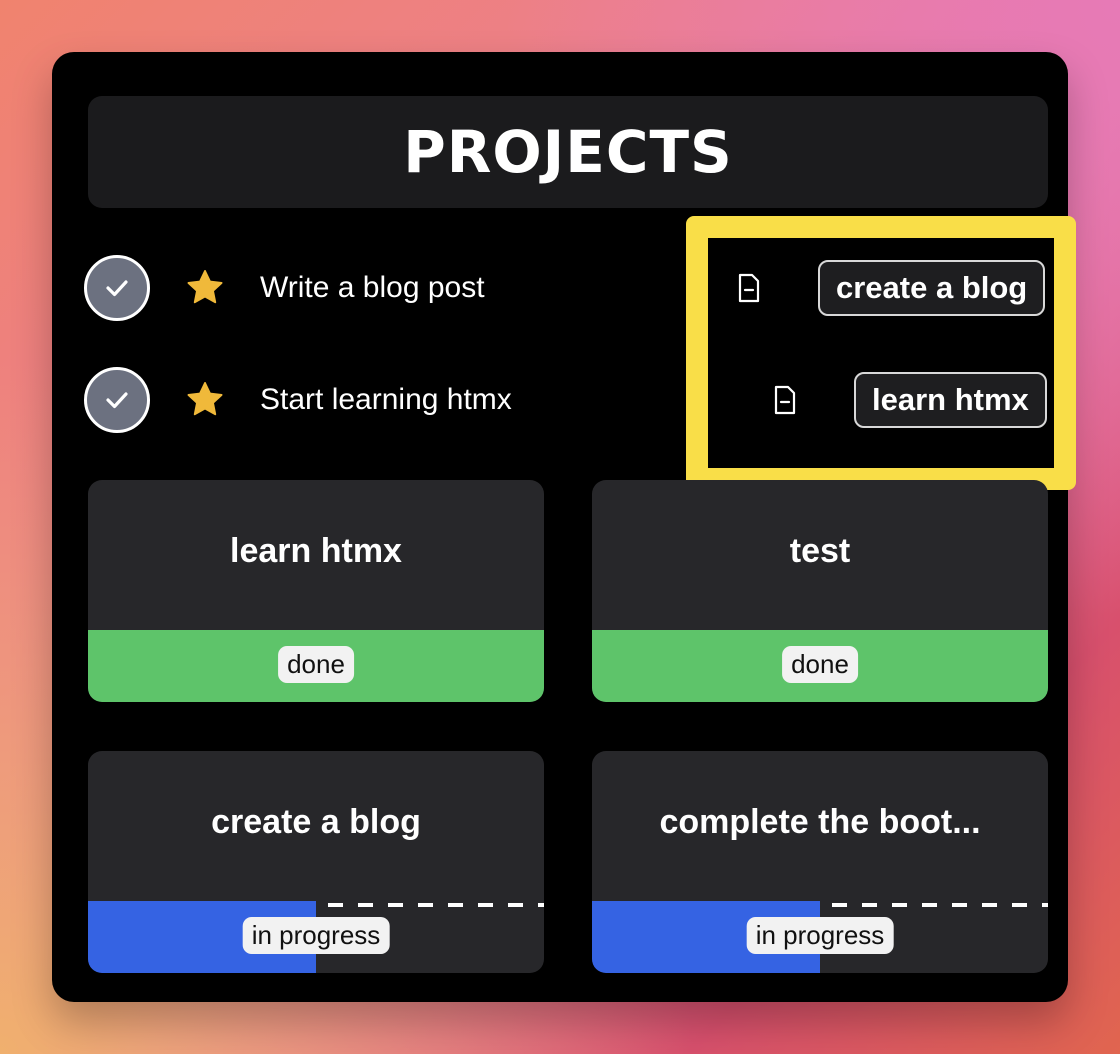 The image size is (1120, 1054). I want to click on project-card: complete the boot... in progress, so click(820, 862).